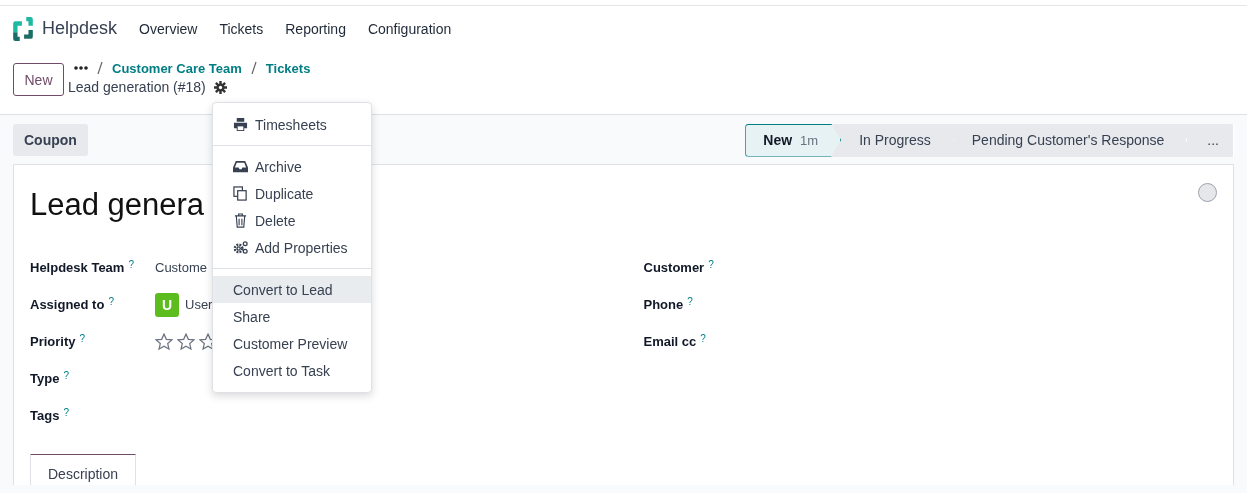  Describe the element at coordinates (45, 378) in the screenshot. I see `field-label: Type` at that location.